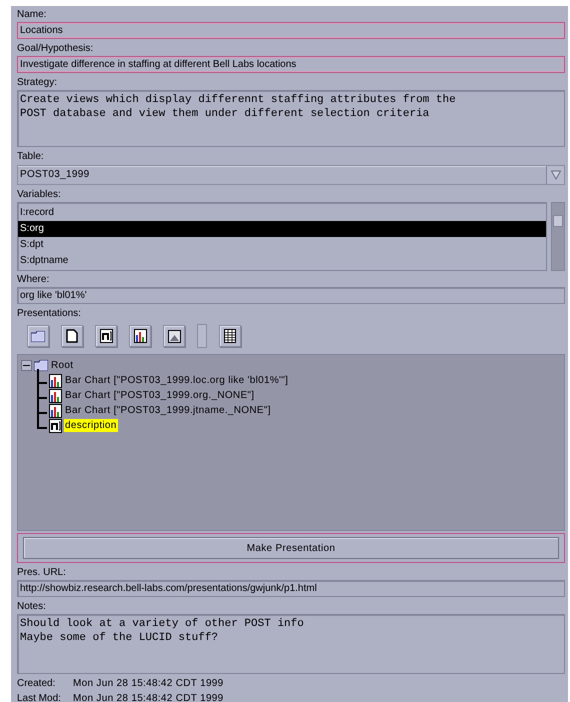  What do you see at coordinates (558, 237) in the screenshot?
I see `scrollbar` at bounding box center [558, 237].